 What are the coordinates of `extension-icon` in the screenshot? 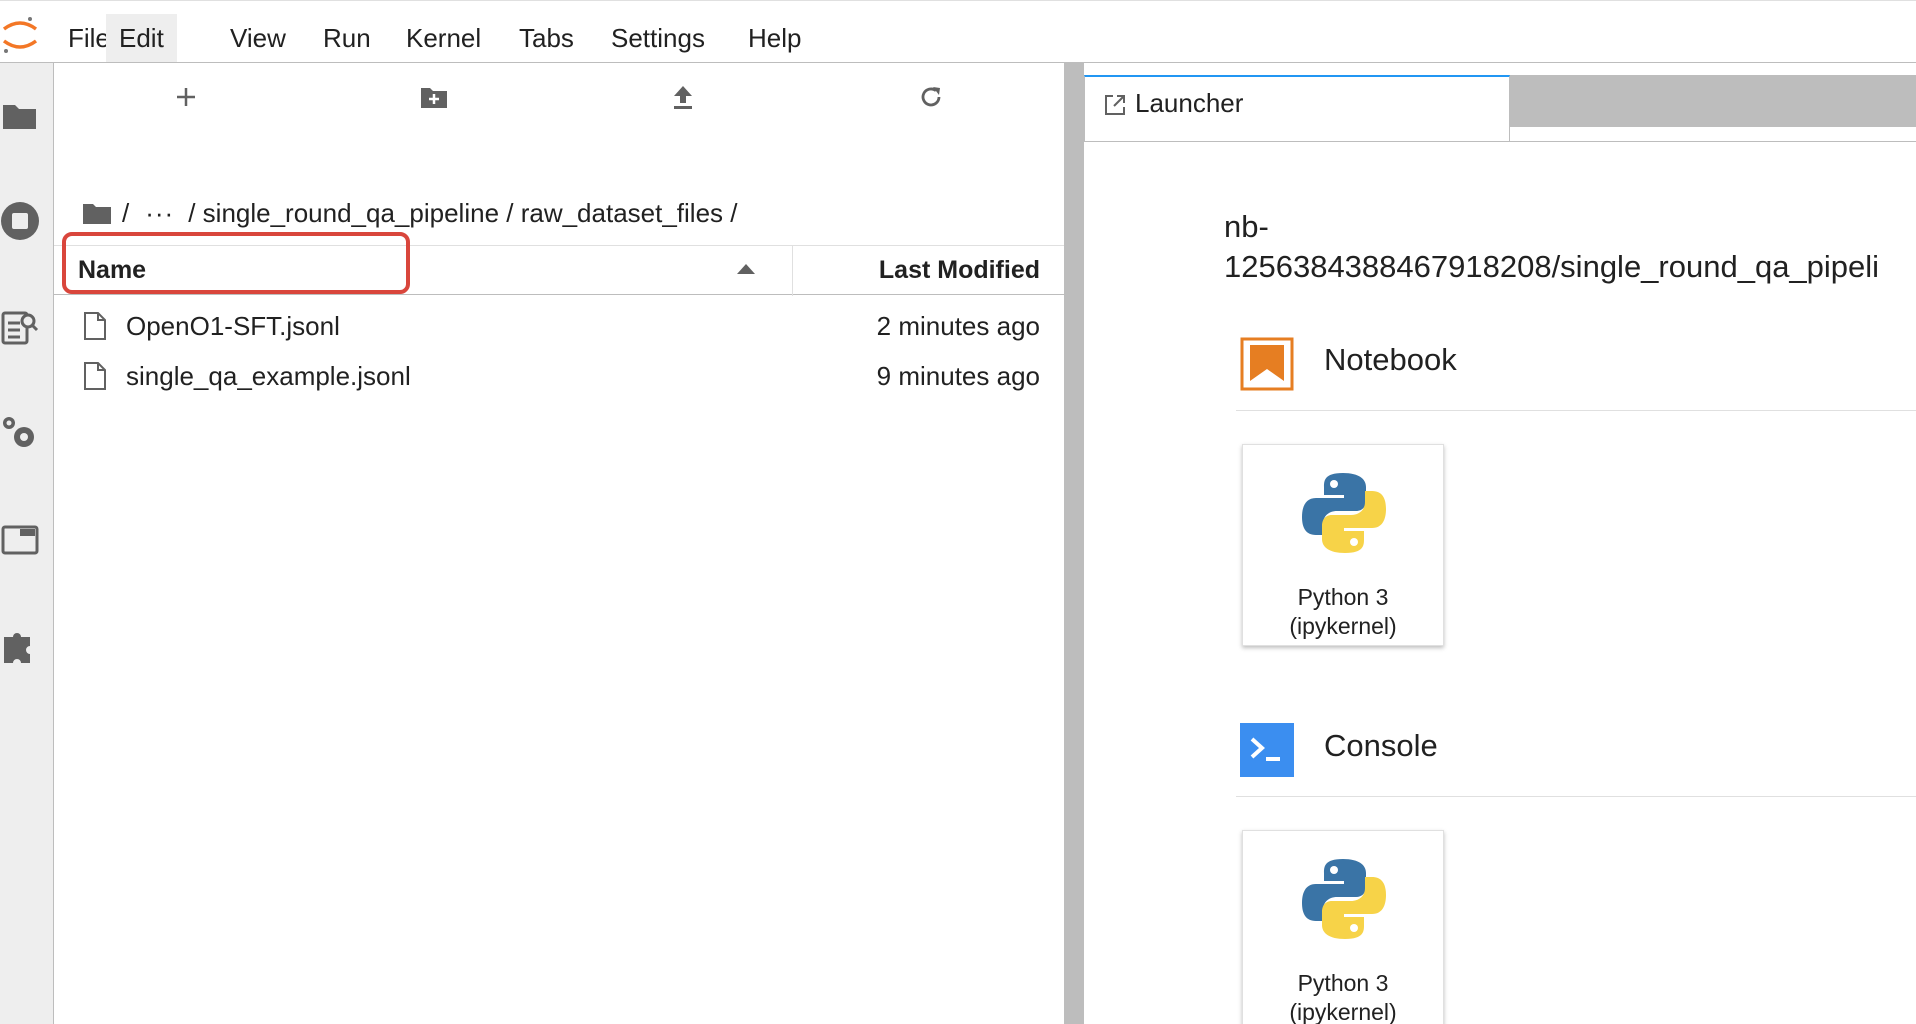 It's located at (22, 645).